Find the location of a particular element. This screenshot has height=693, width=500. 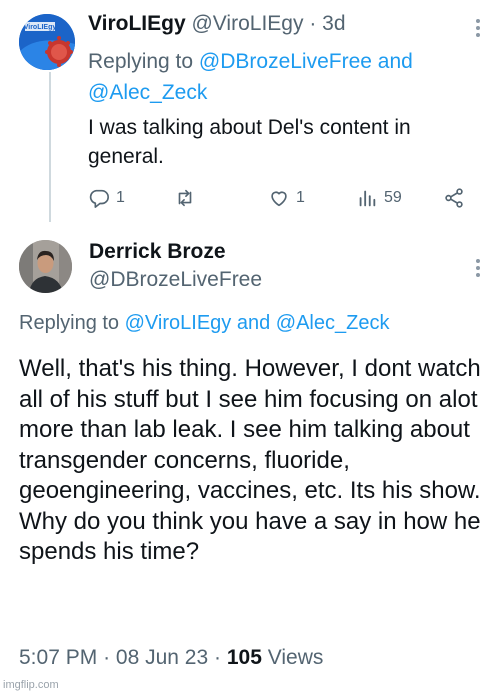

retweet-button is located at coordinates (188, 198).